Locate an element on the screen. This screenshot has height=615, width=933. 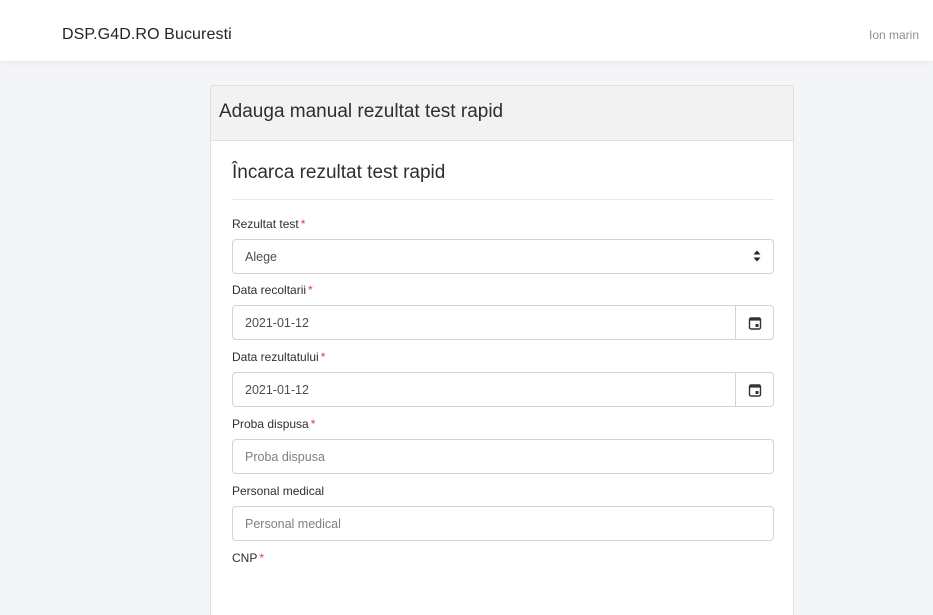
data-recoltarii-label: Data recoltarii * is located at coordinates (272, 290).